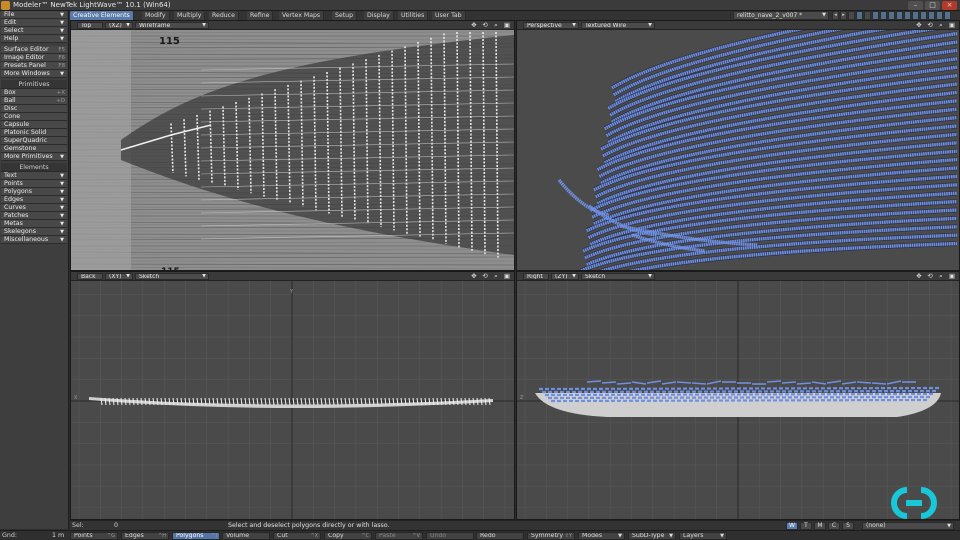  I want to click on element-metas: Metas ▼, so click(34, 224).